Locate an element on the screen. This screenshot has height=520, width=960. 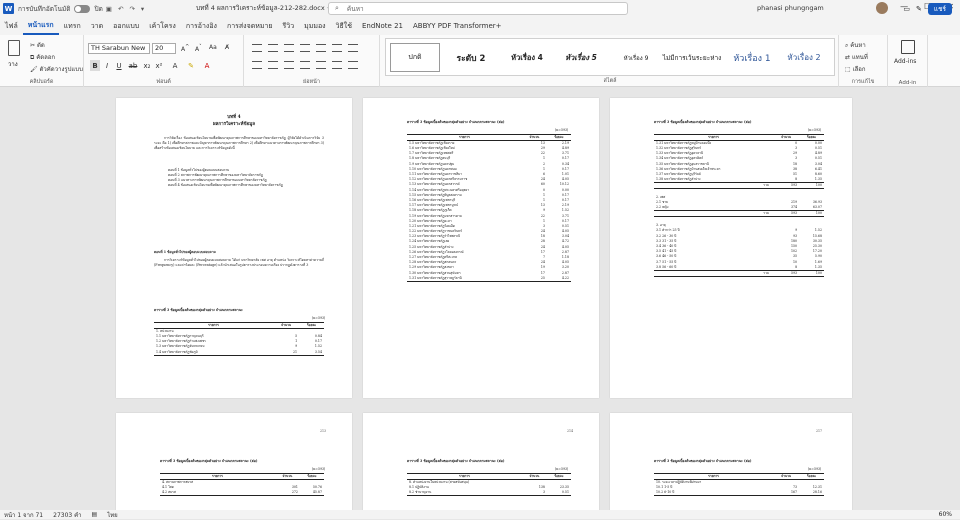
font-name-select: TH Sarabun New is located at coordinates (119, 48).